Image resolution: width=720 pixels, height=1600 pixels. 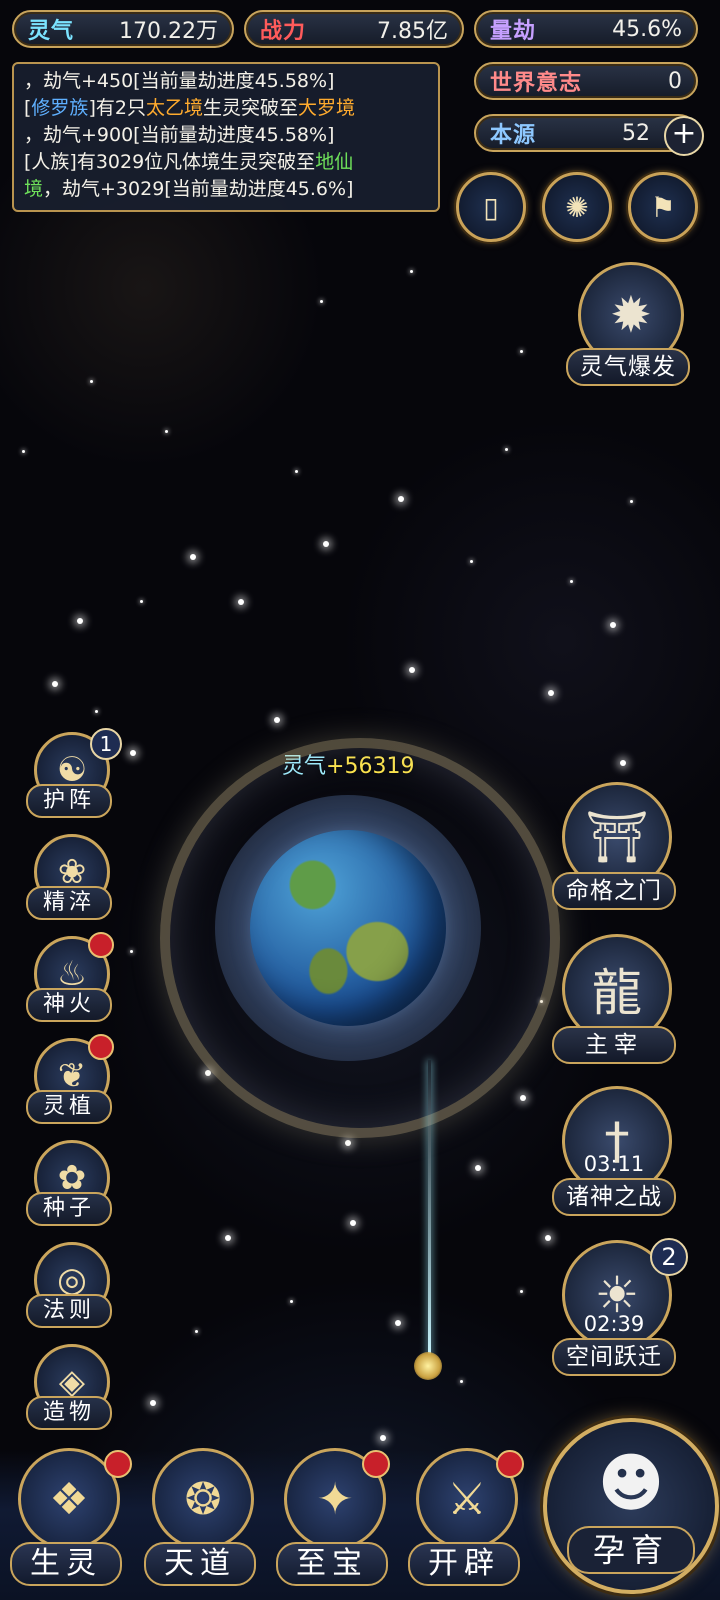 I want to click on fate-gate-label: 命格之门, so click(x=614, y=891).